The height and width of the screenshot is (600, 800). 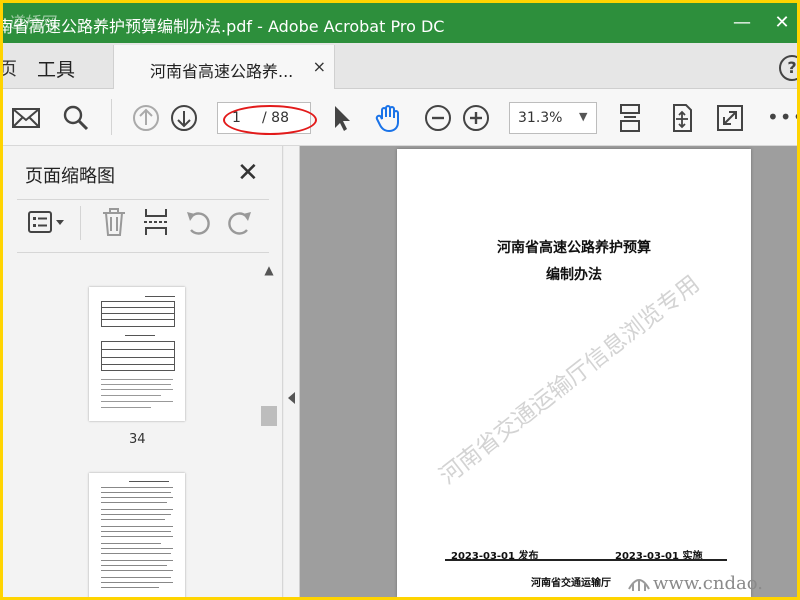 I want to click on zoom-value: 31.3%, so click(x=540, y=118).